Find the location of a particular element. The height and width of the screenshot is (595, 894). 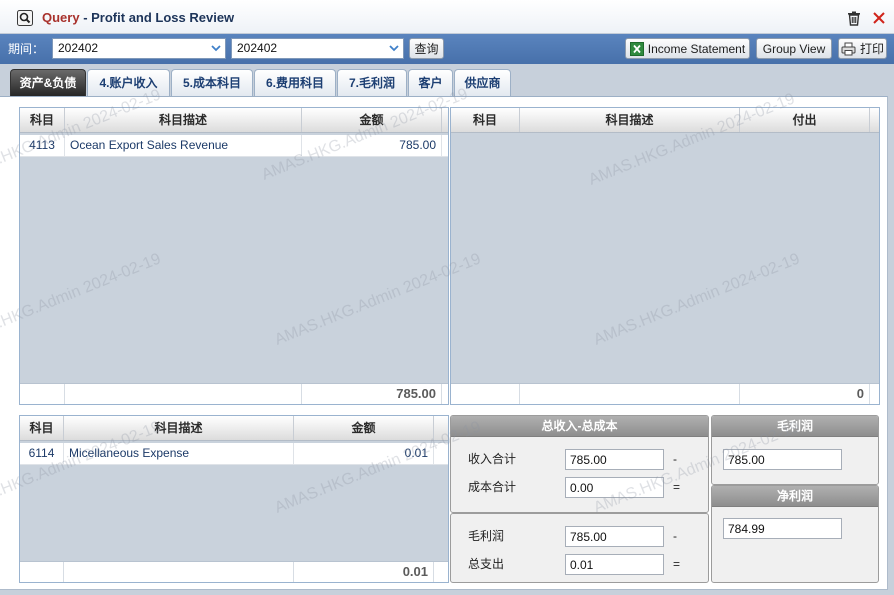

income-total-field is located at coordinates (614, 459).